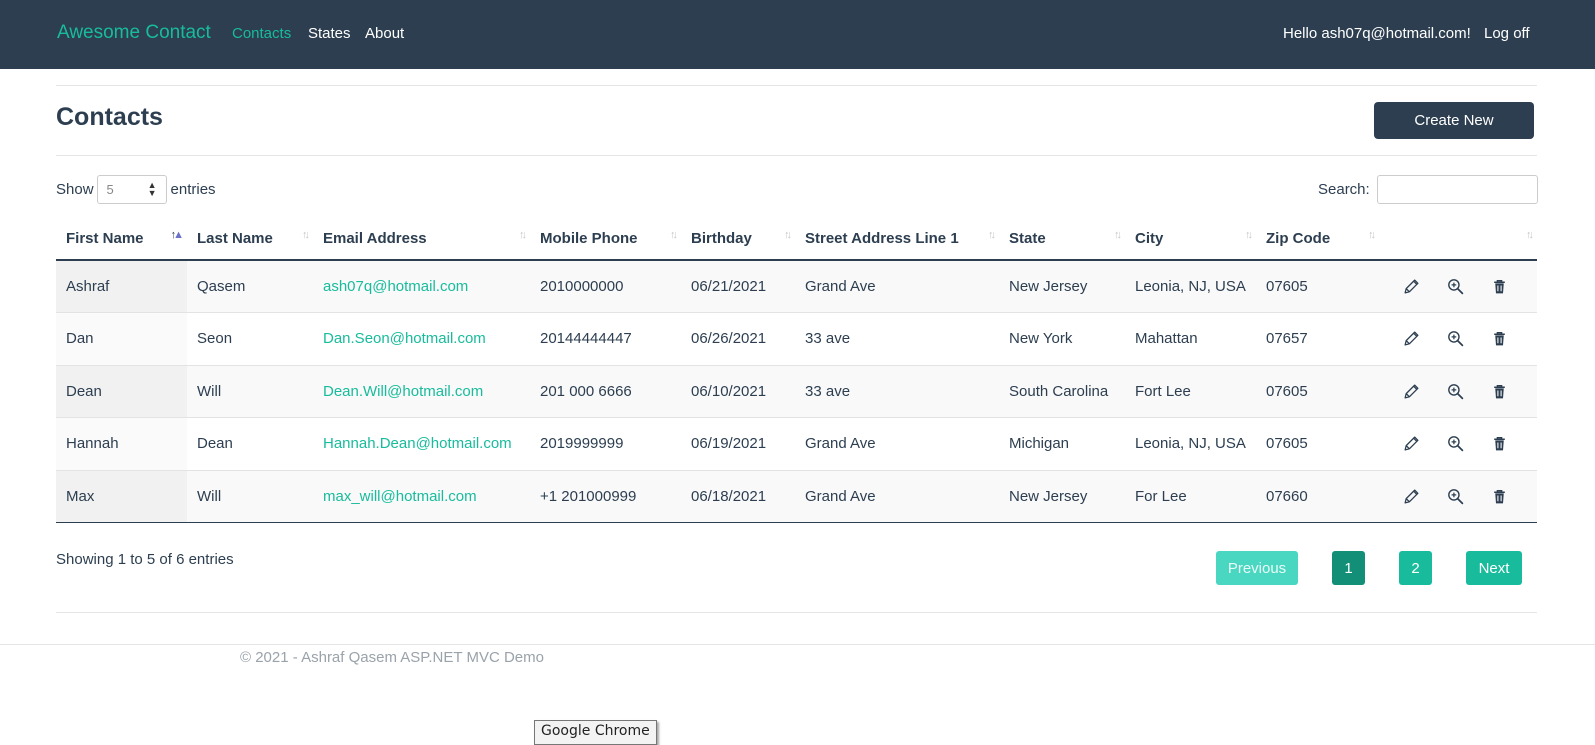  Describe the element at coordinates (1062, 391) in the screenshot. I see `table-cell: South Carolina` at that location.